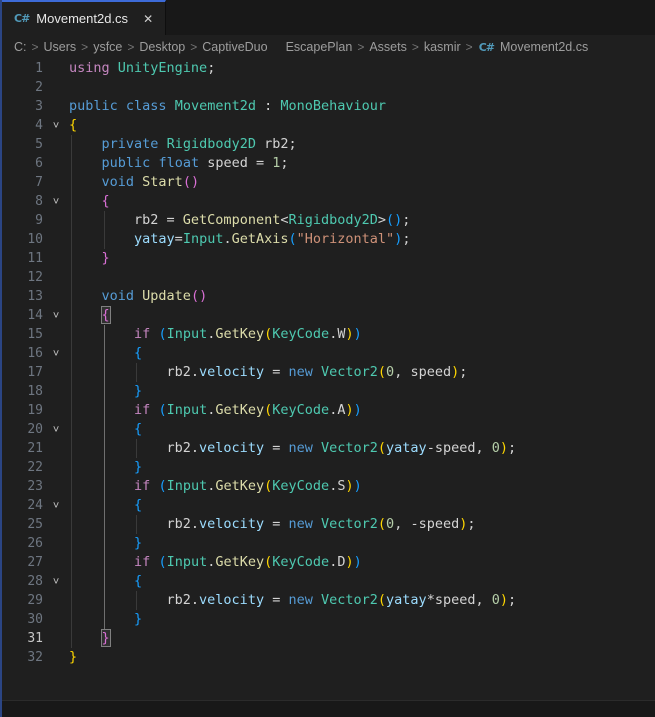 This screenshot has width=655, height=717. I want to click on line-number: 15, so click(21, 334).